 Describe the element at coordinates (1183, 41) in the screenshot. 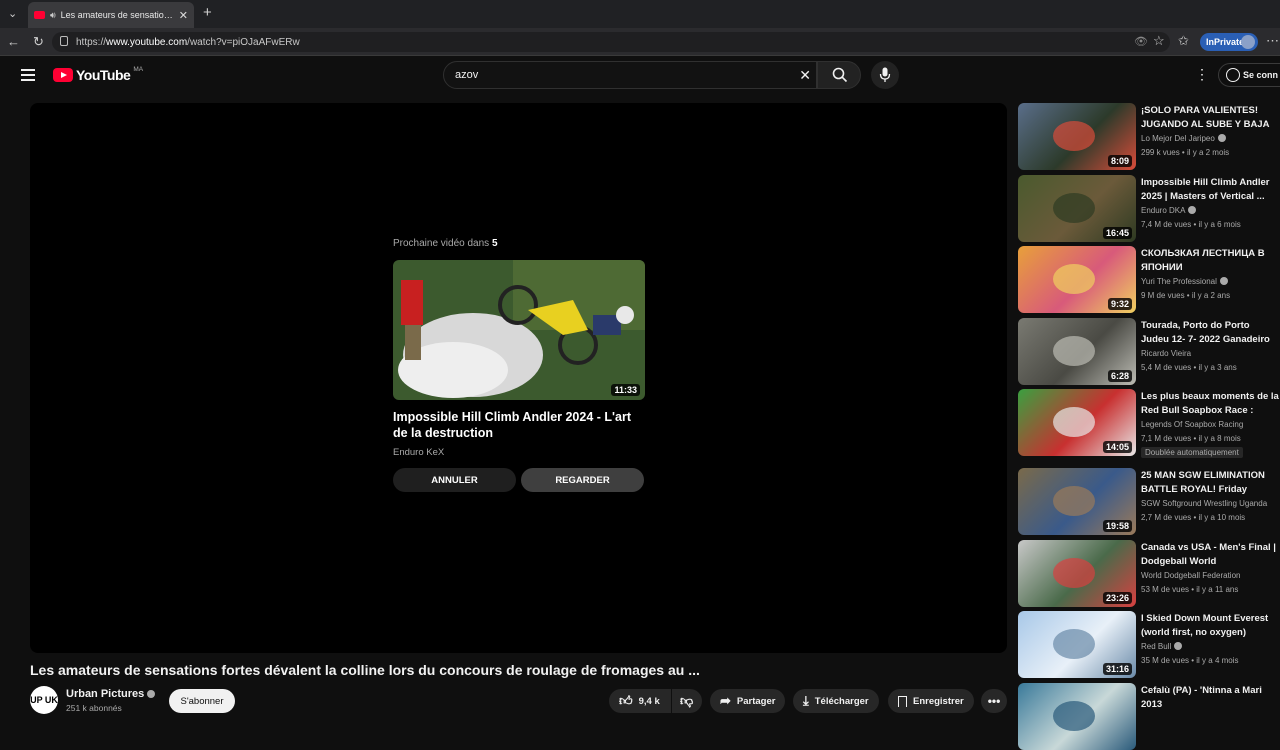

I see `favorites-icon: ✩` at that location.